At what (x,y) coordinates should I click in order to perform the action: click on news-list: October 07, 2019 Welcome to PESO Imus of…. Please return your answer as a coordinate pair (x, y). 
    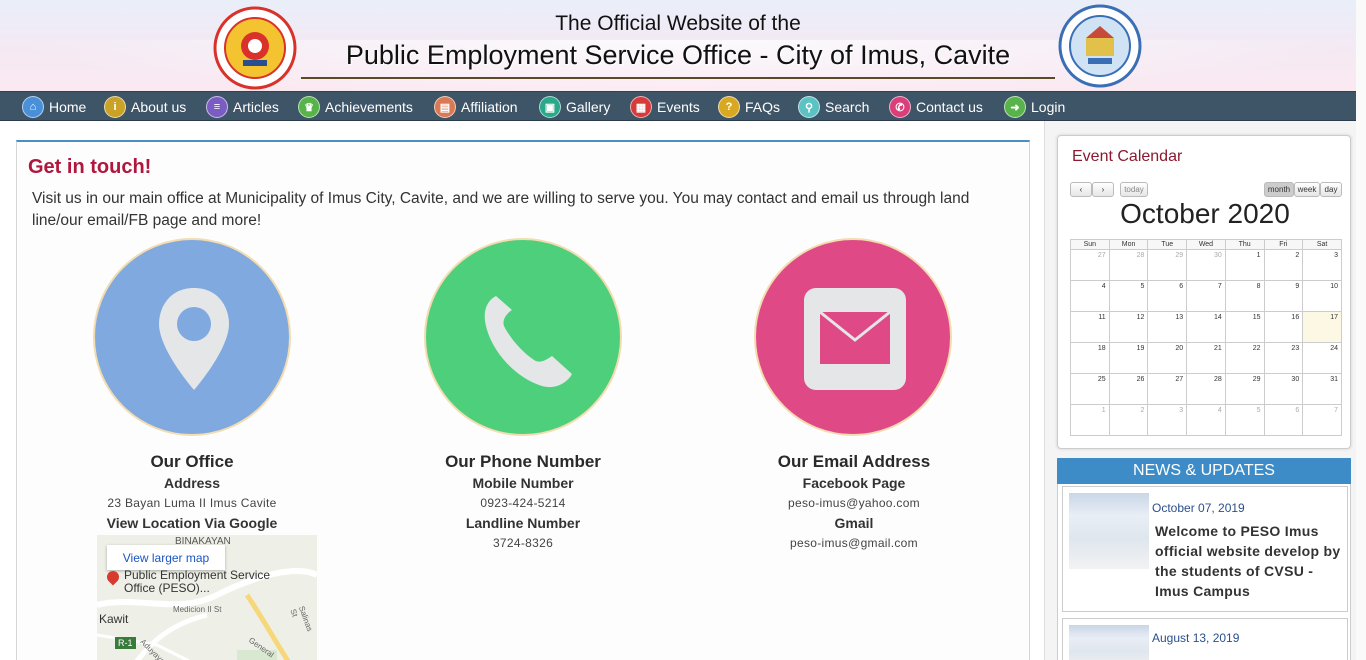
    Looking at the image, I should click on (1204, 572).